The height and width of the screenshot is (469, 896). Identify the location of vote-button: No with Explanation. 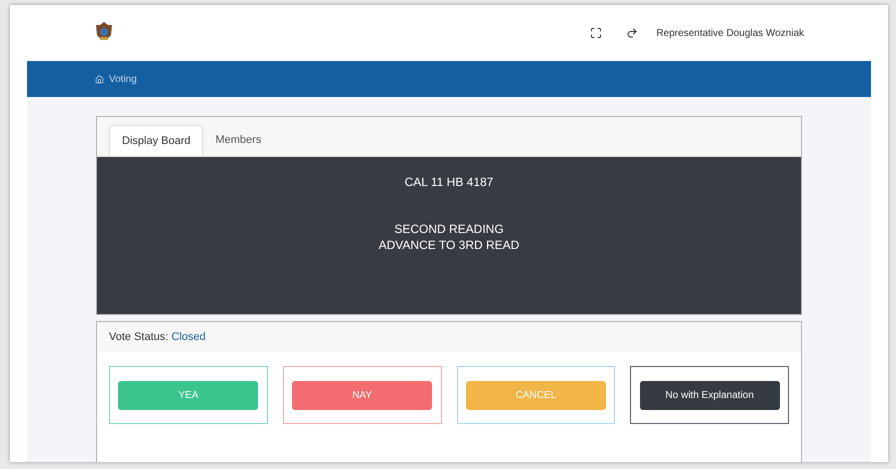
(710, 395).